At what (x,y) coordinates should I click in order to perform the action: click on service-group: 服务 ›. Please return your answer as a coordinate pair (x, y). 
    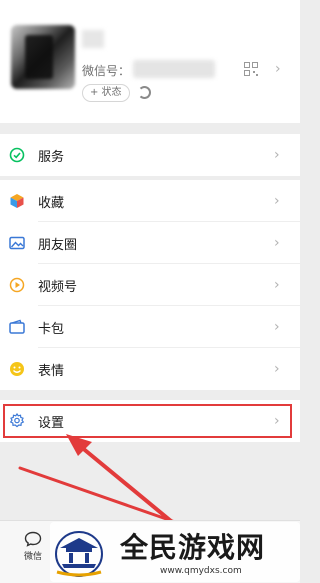
    Looking at the image, I should click on (150, 155).